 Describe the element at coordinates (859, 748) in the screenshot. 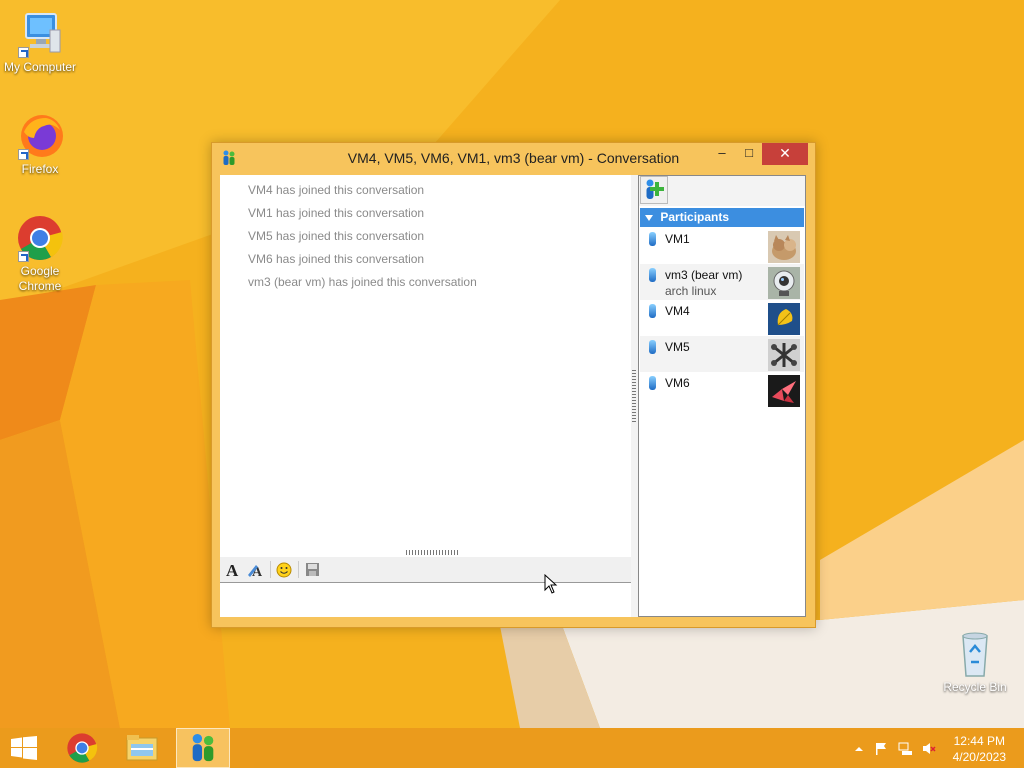

I see `show-hidden-icons-chevron-icon` at that location.